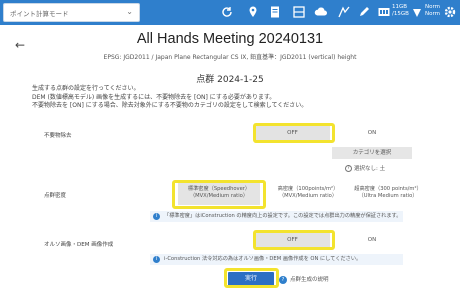 The width and height of the screenshot is (460, 288). I want to click on signal-icon, so click(417, 12).